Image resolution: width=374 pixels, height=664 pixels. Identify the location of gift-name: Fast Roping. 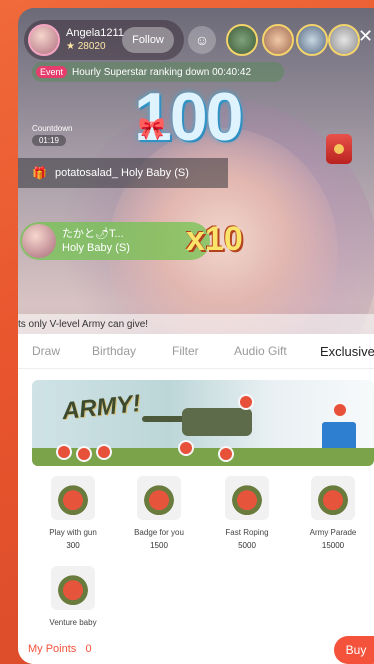
(247, 532).